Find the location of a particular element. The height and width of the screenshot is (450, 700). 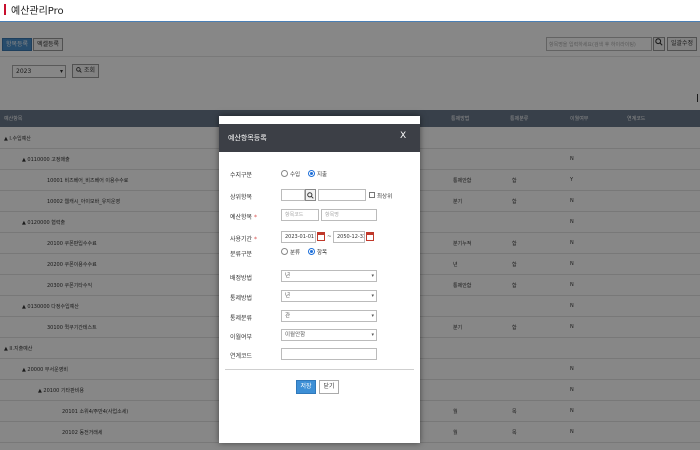

allocation-method-label: 배정방법 is located at coordinates (241, 278).